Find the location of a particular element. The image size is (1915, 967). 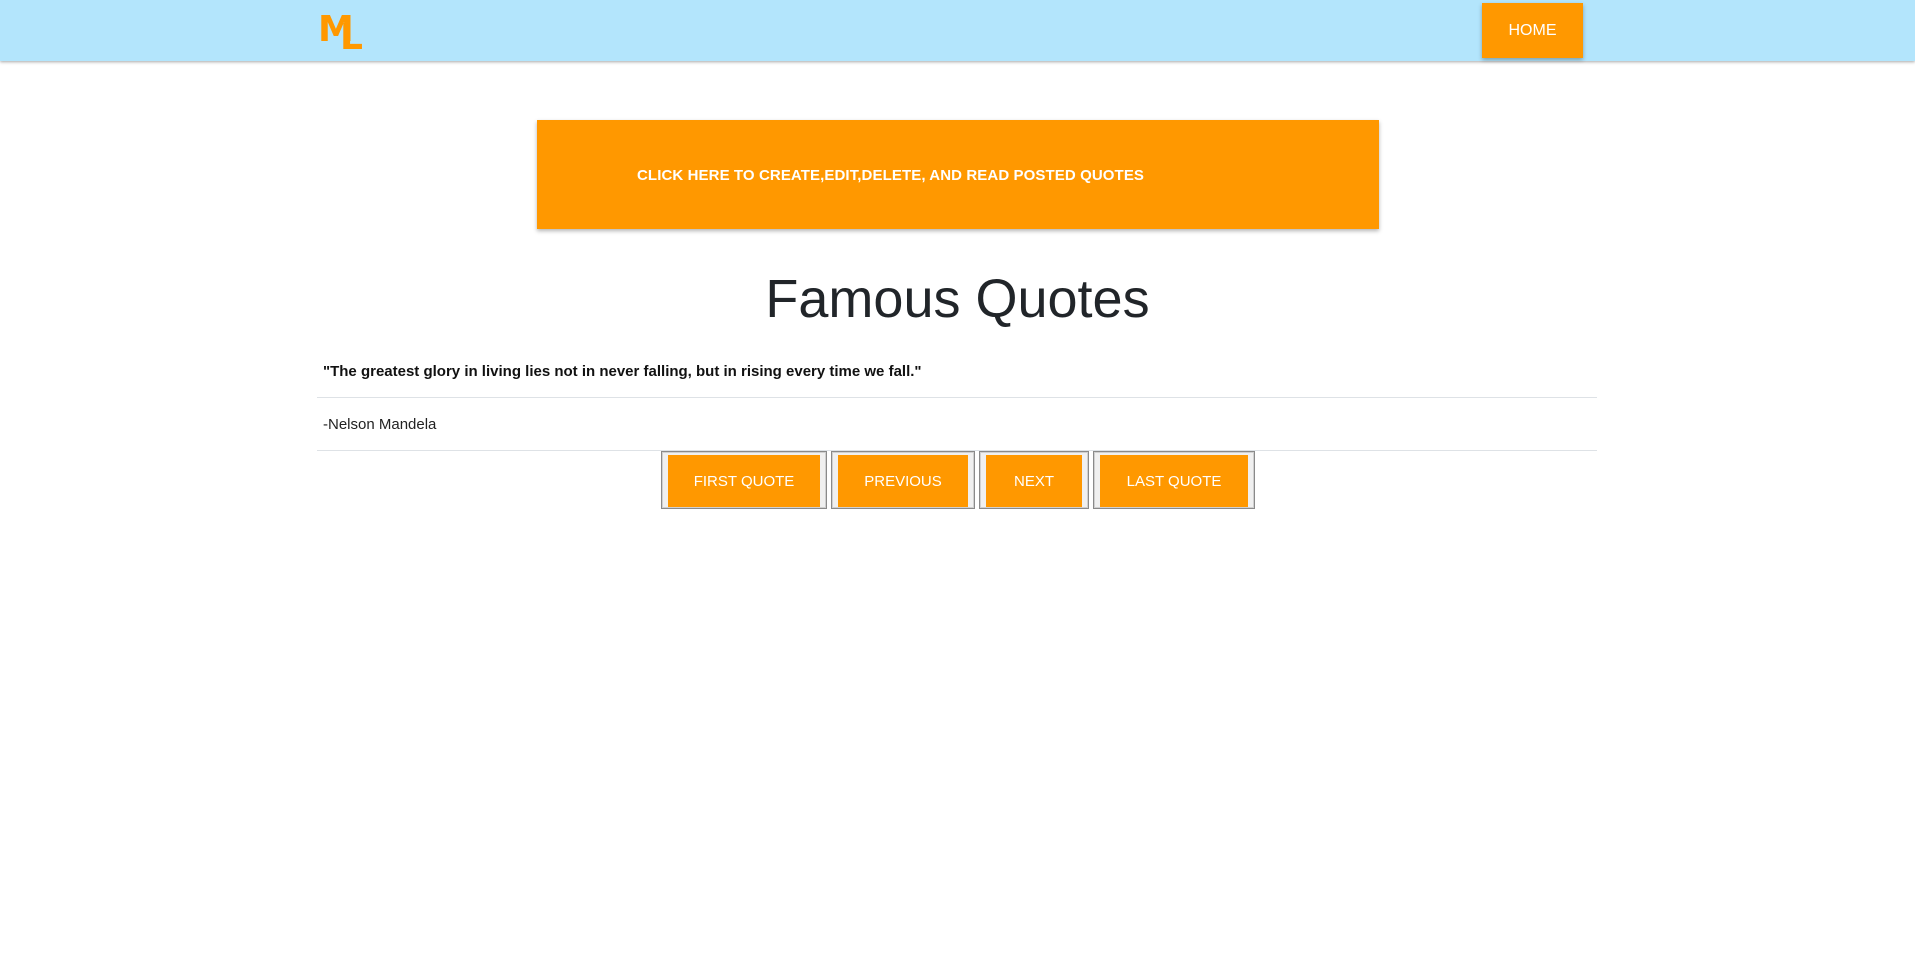

first-quote-button: FIRST QUOTE is located at coordinates (744, 481).